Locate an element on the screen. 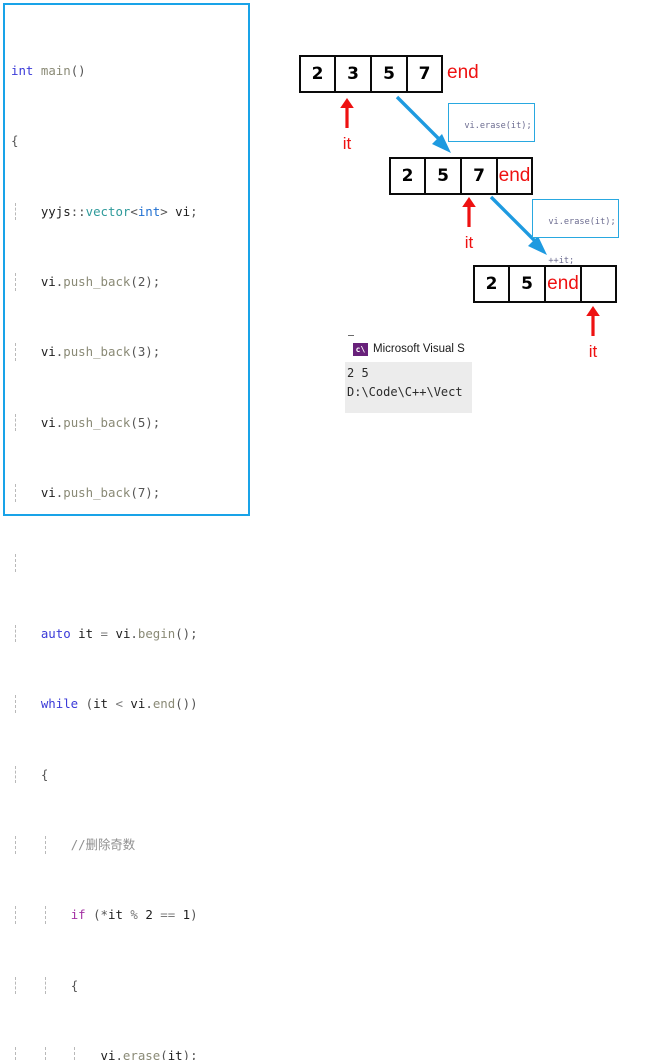  token-mod: % is located at coordinates (134, 915).